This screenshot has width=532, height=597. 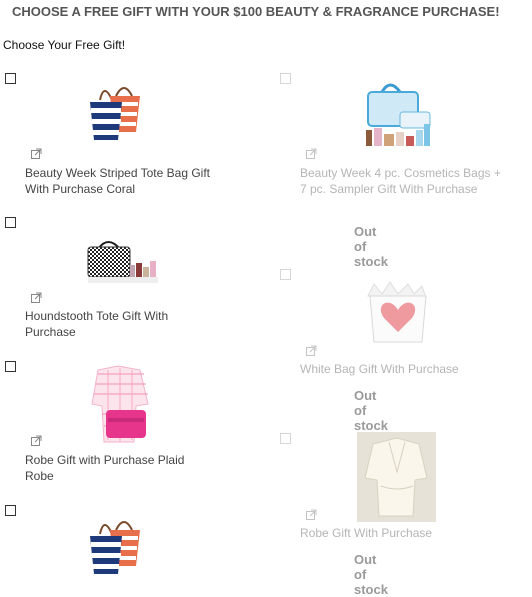 What do you see at coordinates (396, 477) in the screenshot?
I see `white-robe-image` at bounding box center [396, 477].